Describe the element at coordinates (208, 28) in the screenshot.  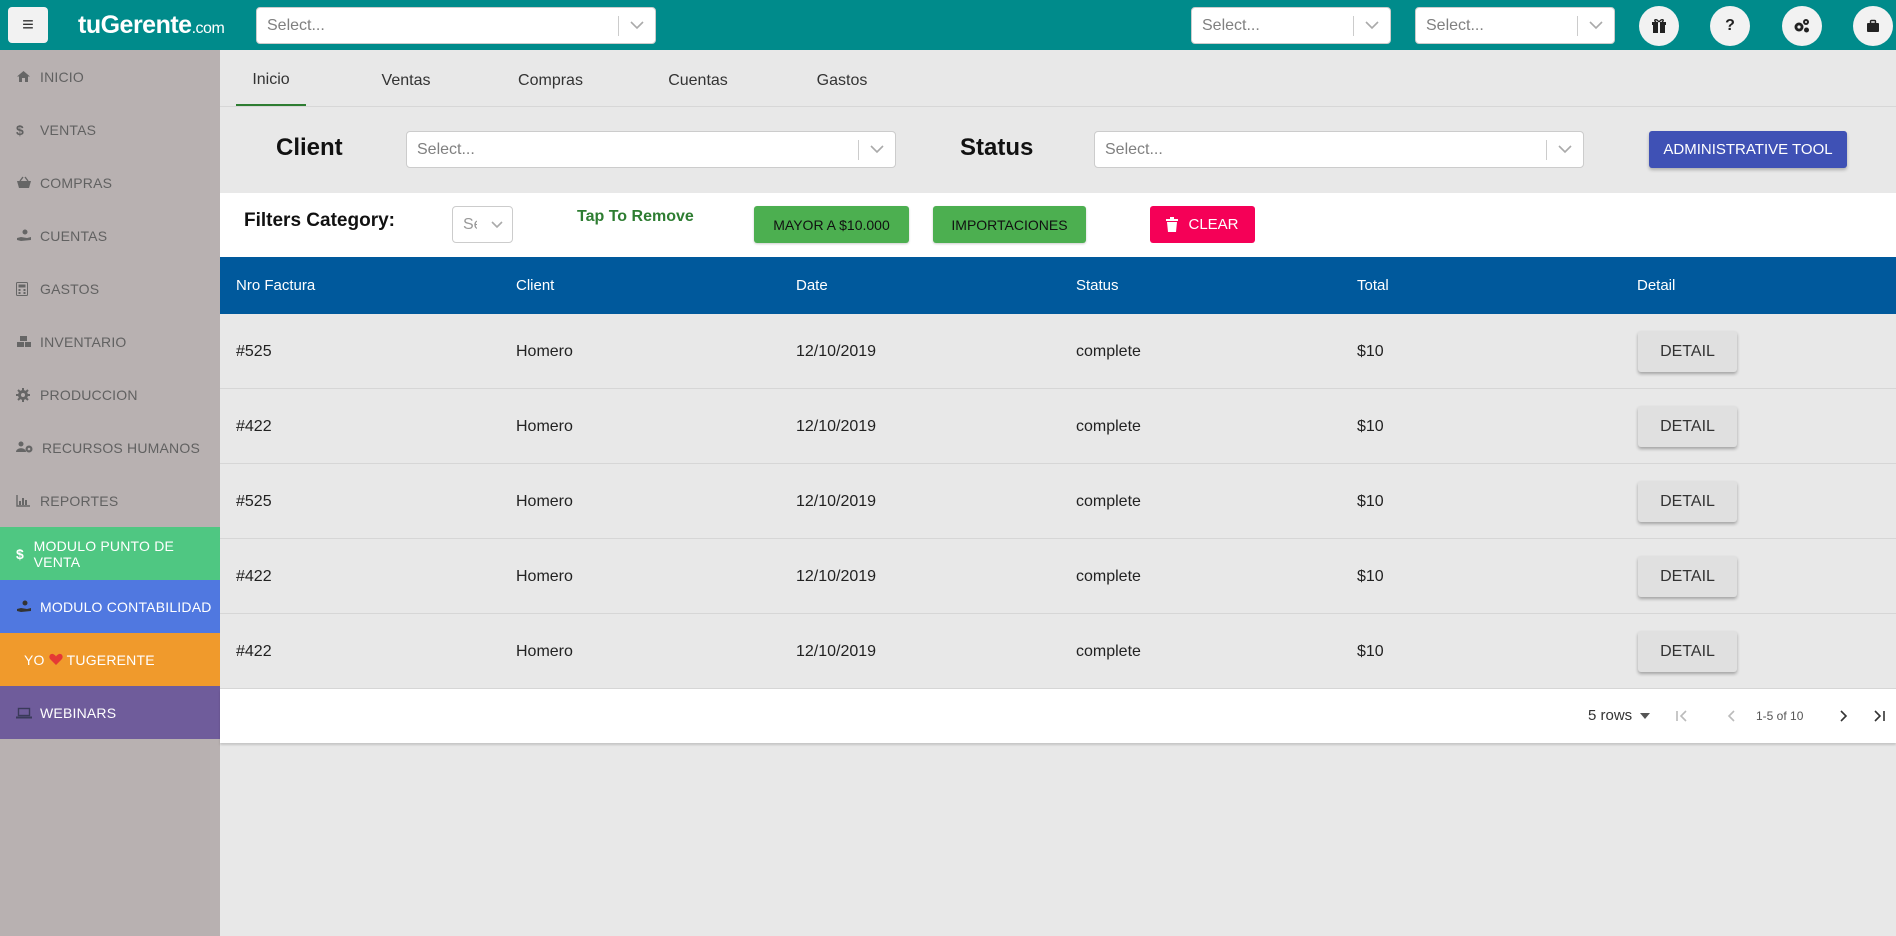
I see `logo-suffix: .com` at that location.